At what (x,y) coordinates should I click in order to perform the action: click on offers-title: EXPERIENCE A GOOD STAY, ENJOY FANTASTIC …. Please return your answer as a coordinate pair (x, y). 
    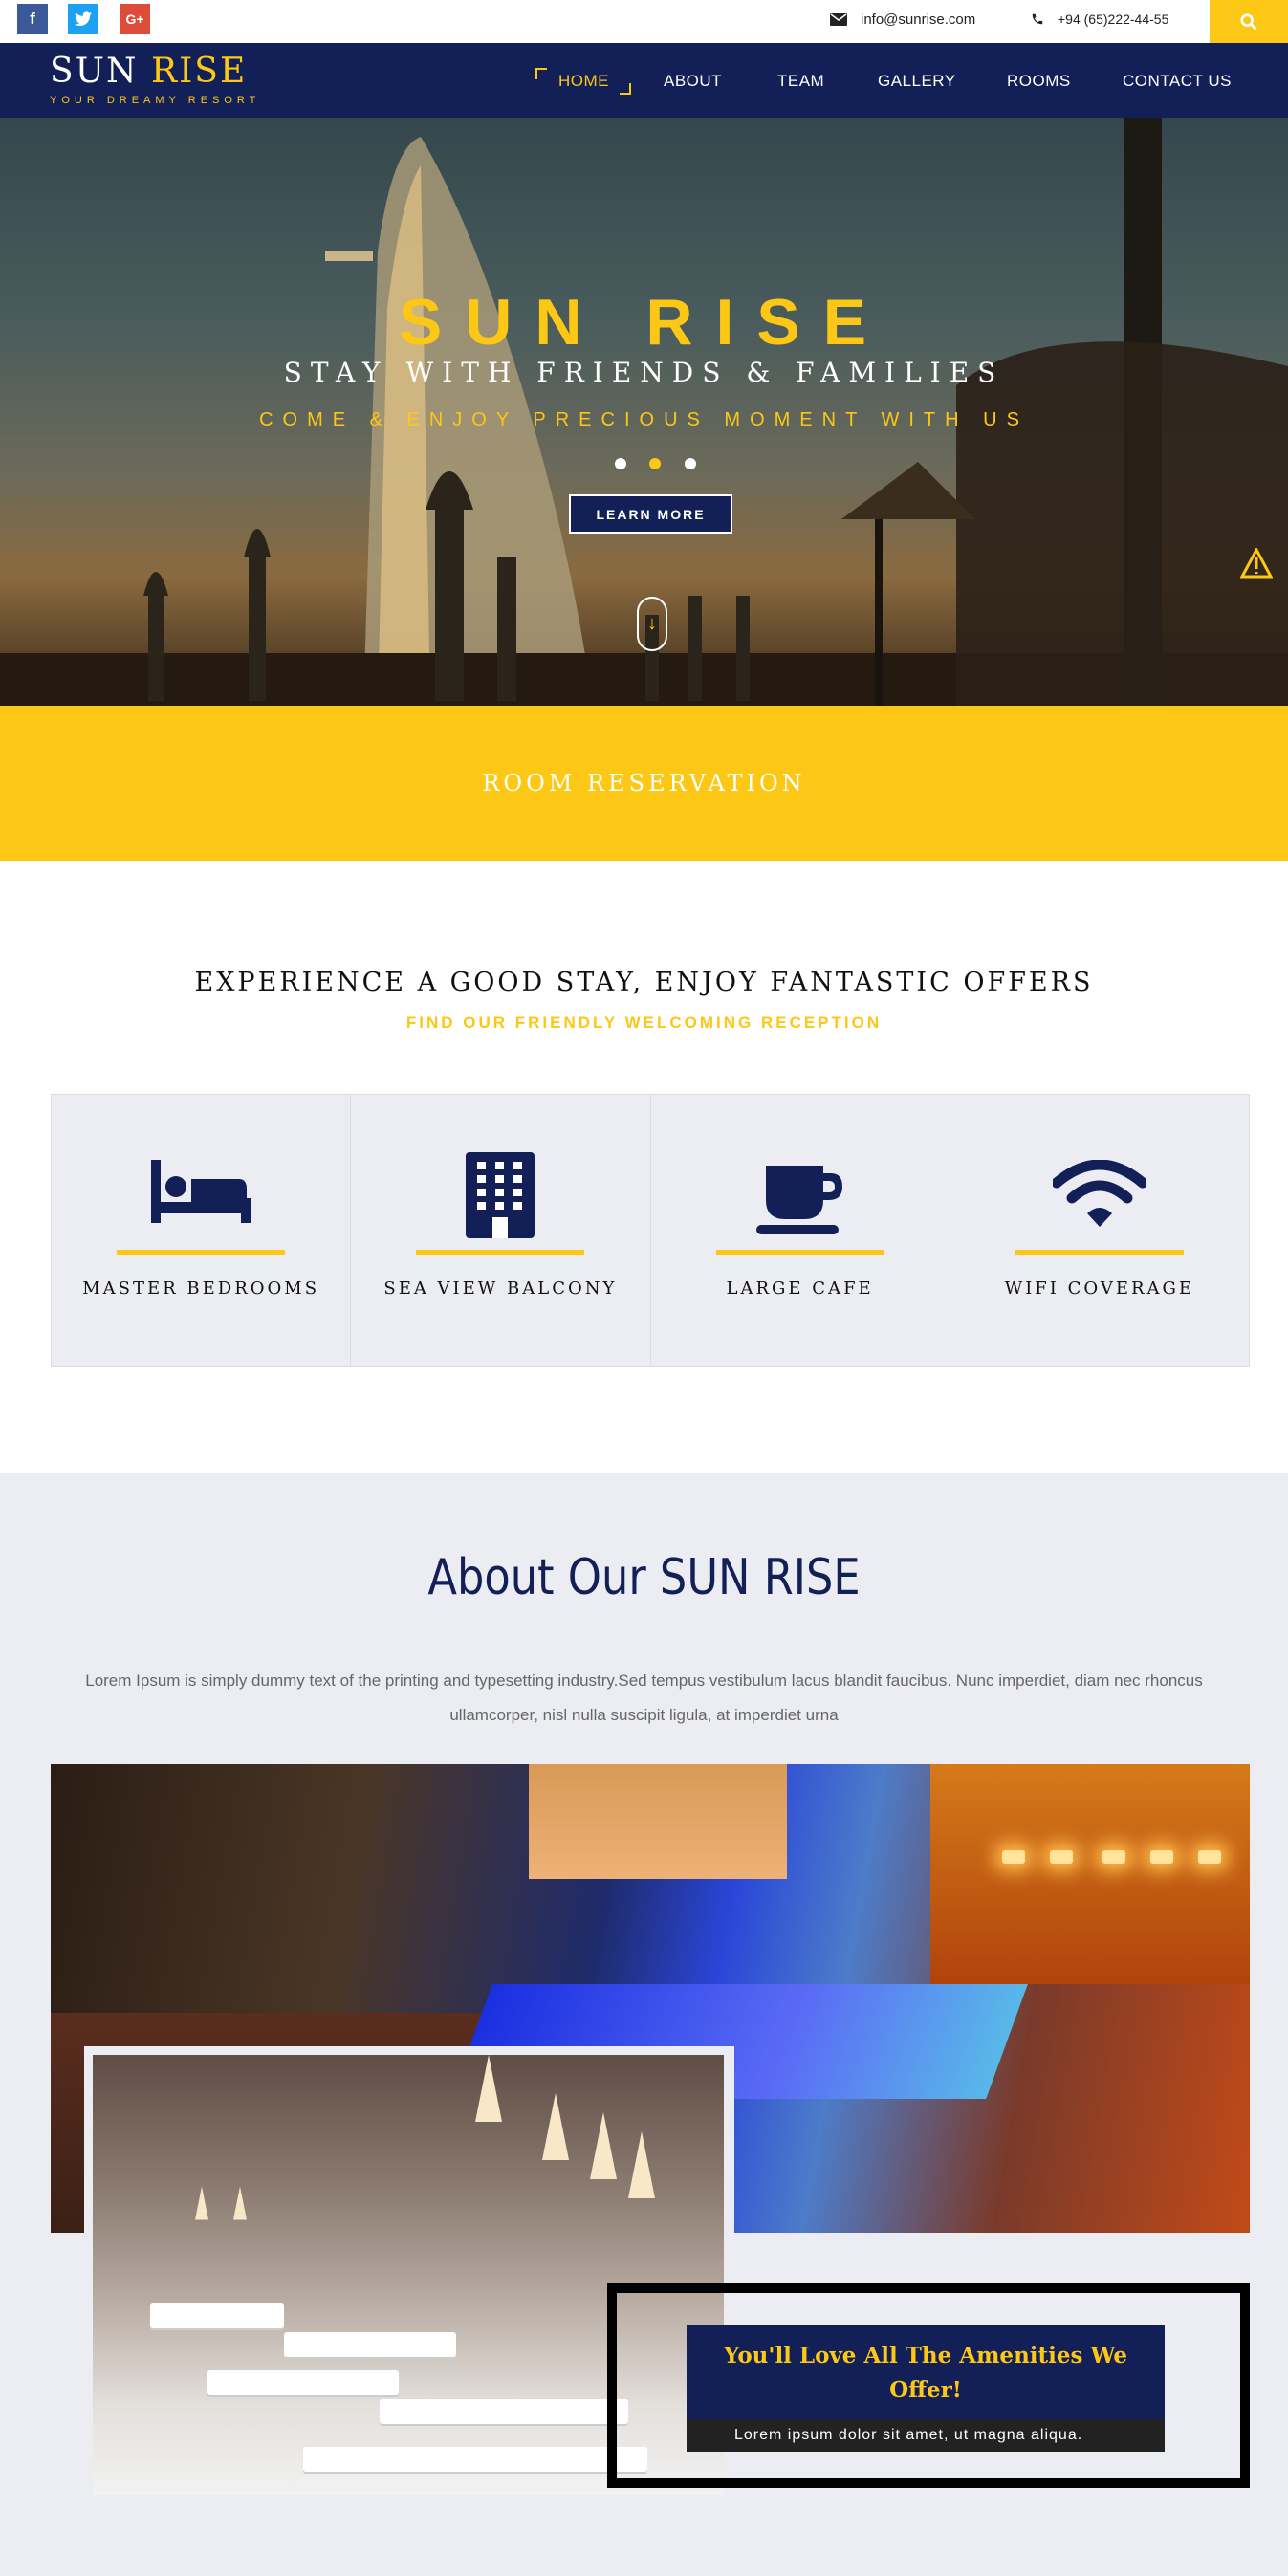
    Looking at the image, I should click on (644, 982).